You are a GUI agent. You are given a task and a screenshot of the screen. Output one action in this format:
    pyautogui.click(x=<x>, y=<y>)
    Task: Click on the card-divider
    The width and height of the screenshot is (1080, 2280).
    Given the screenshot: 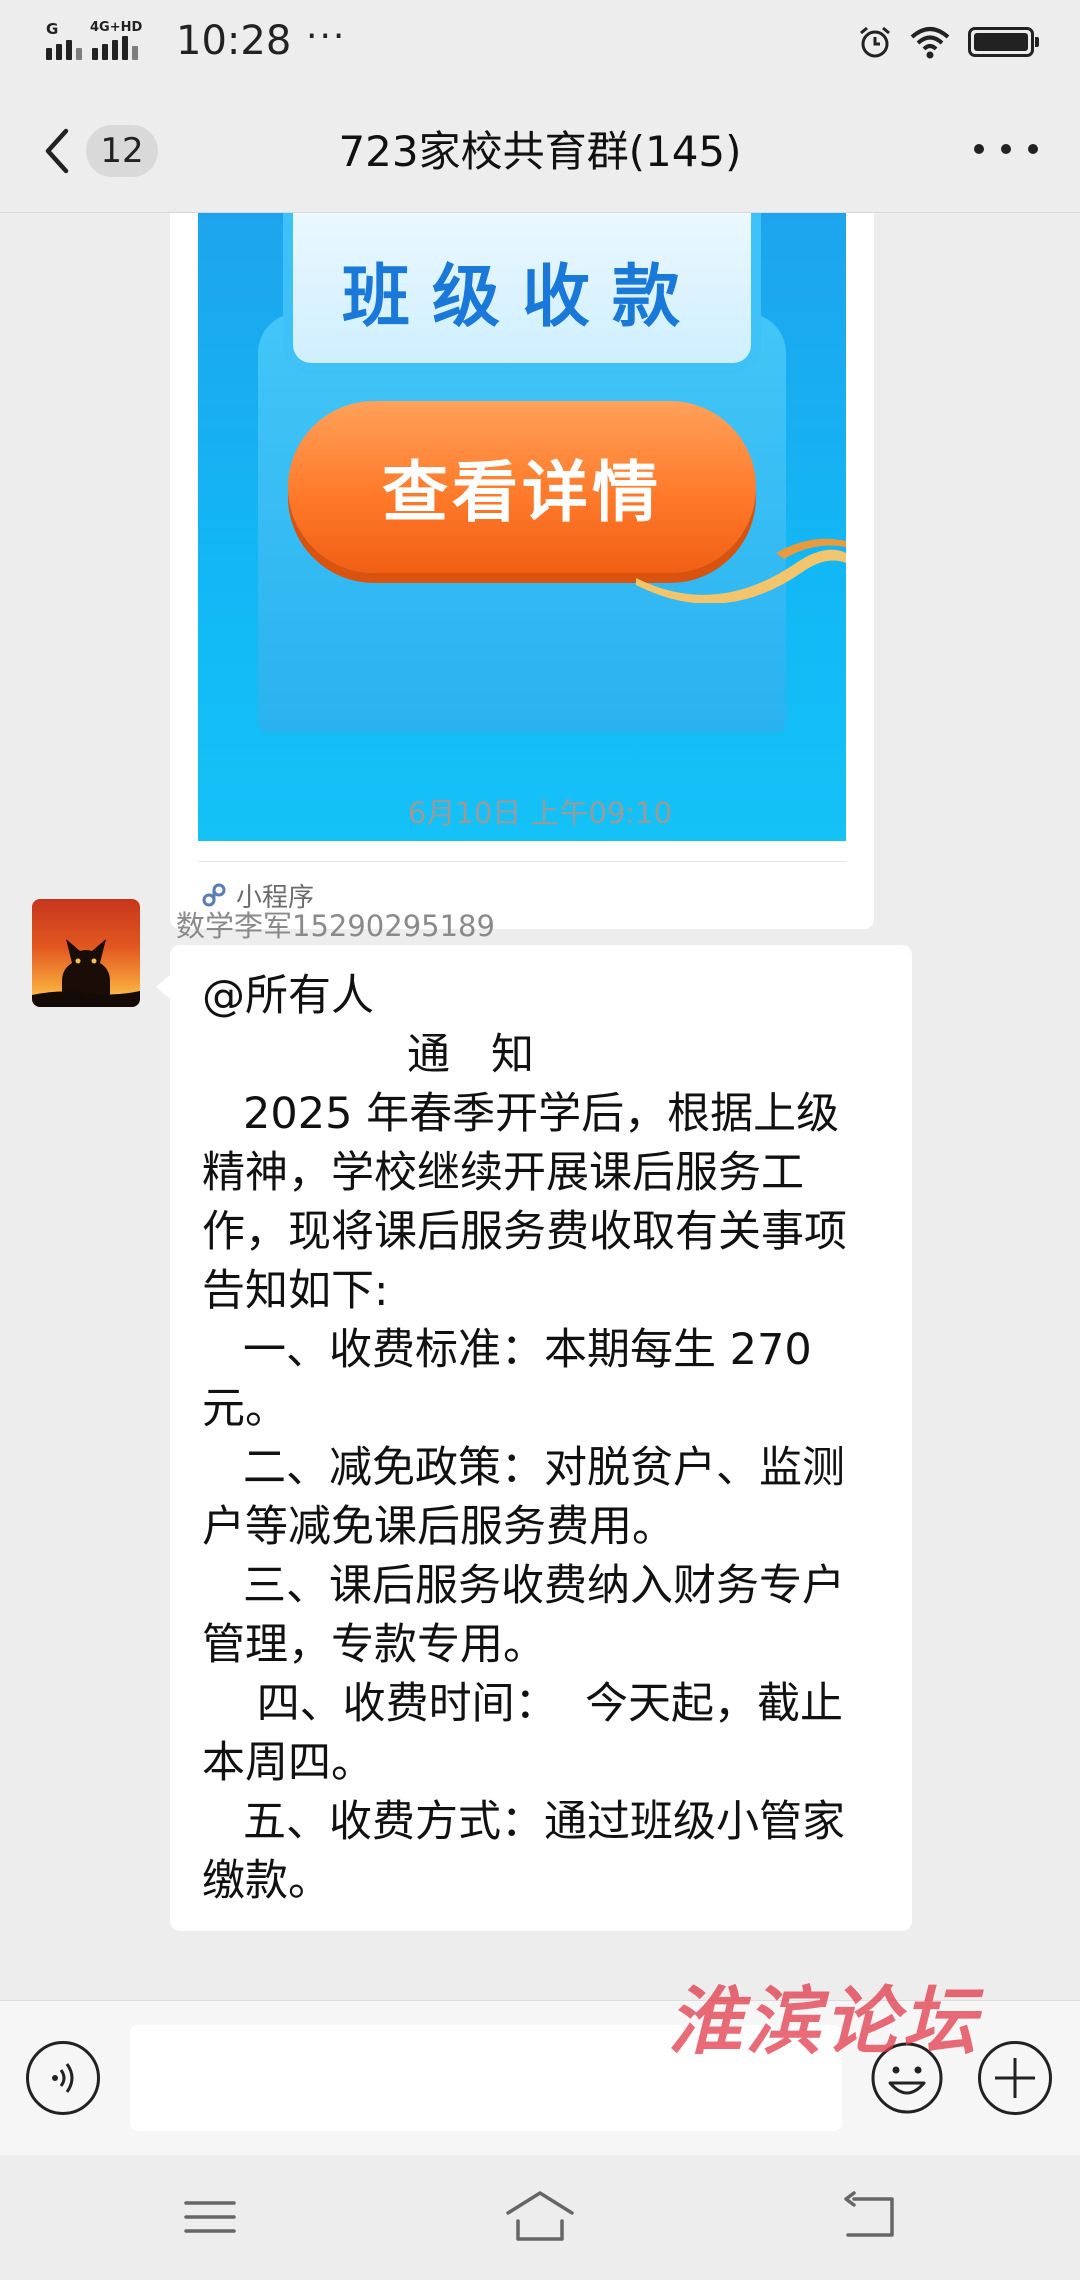 What is the action you would take?
    pyautogui.click(x=522, y=861)
    